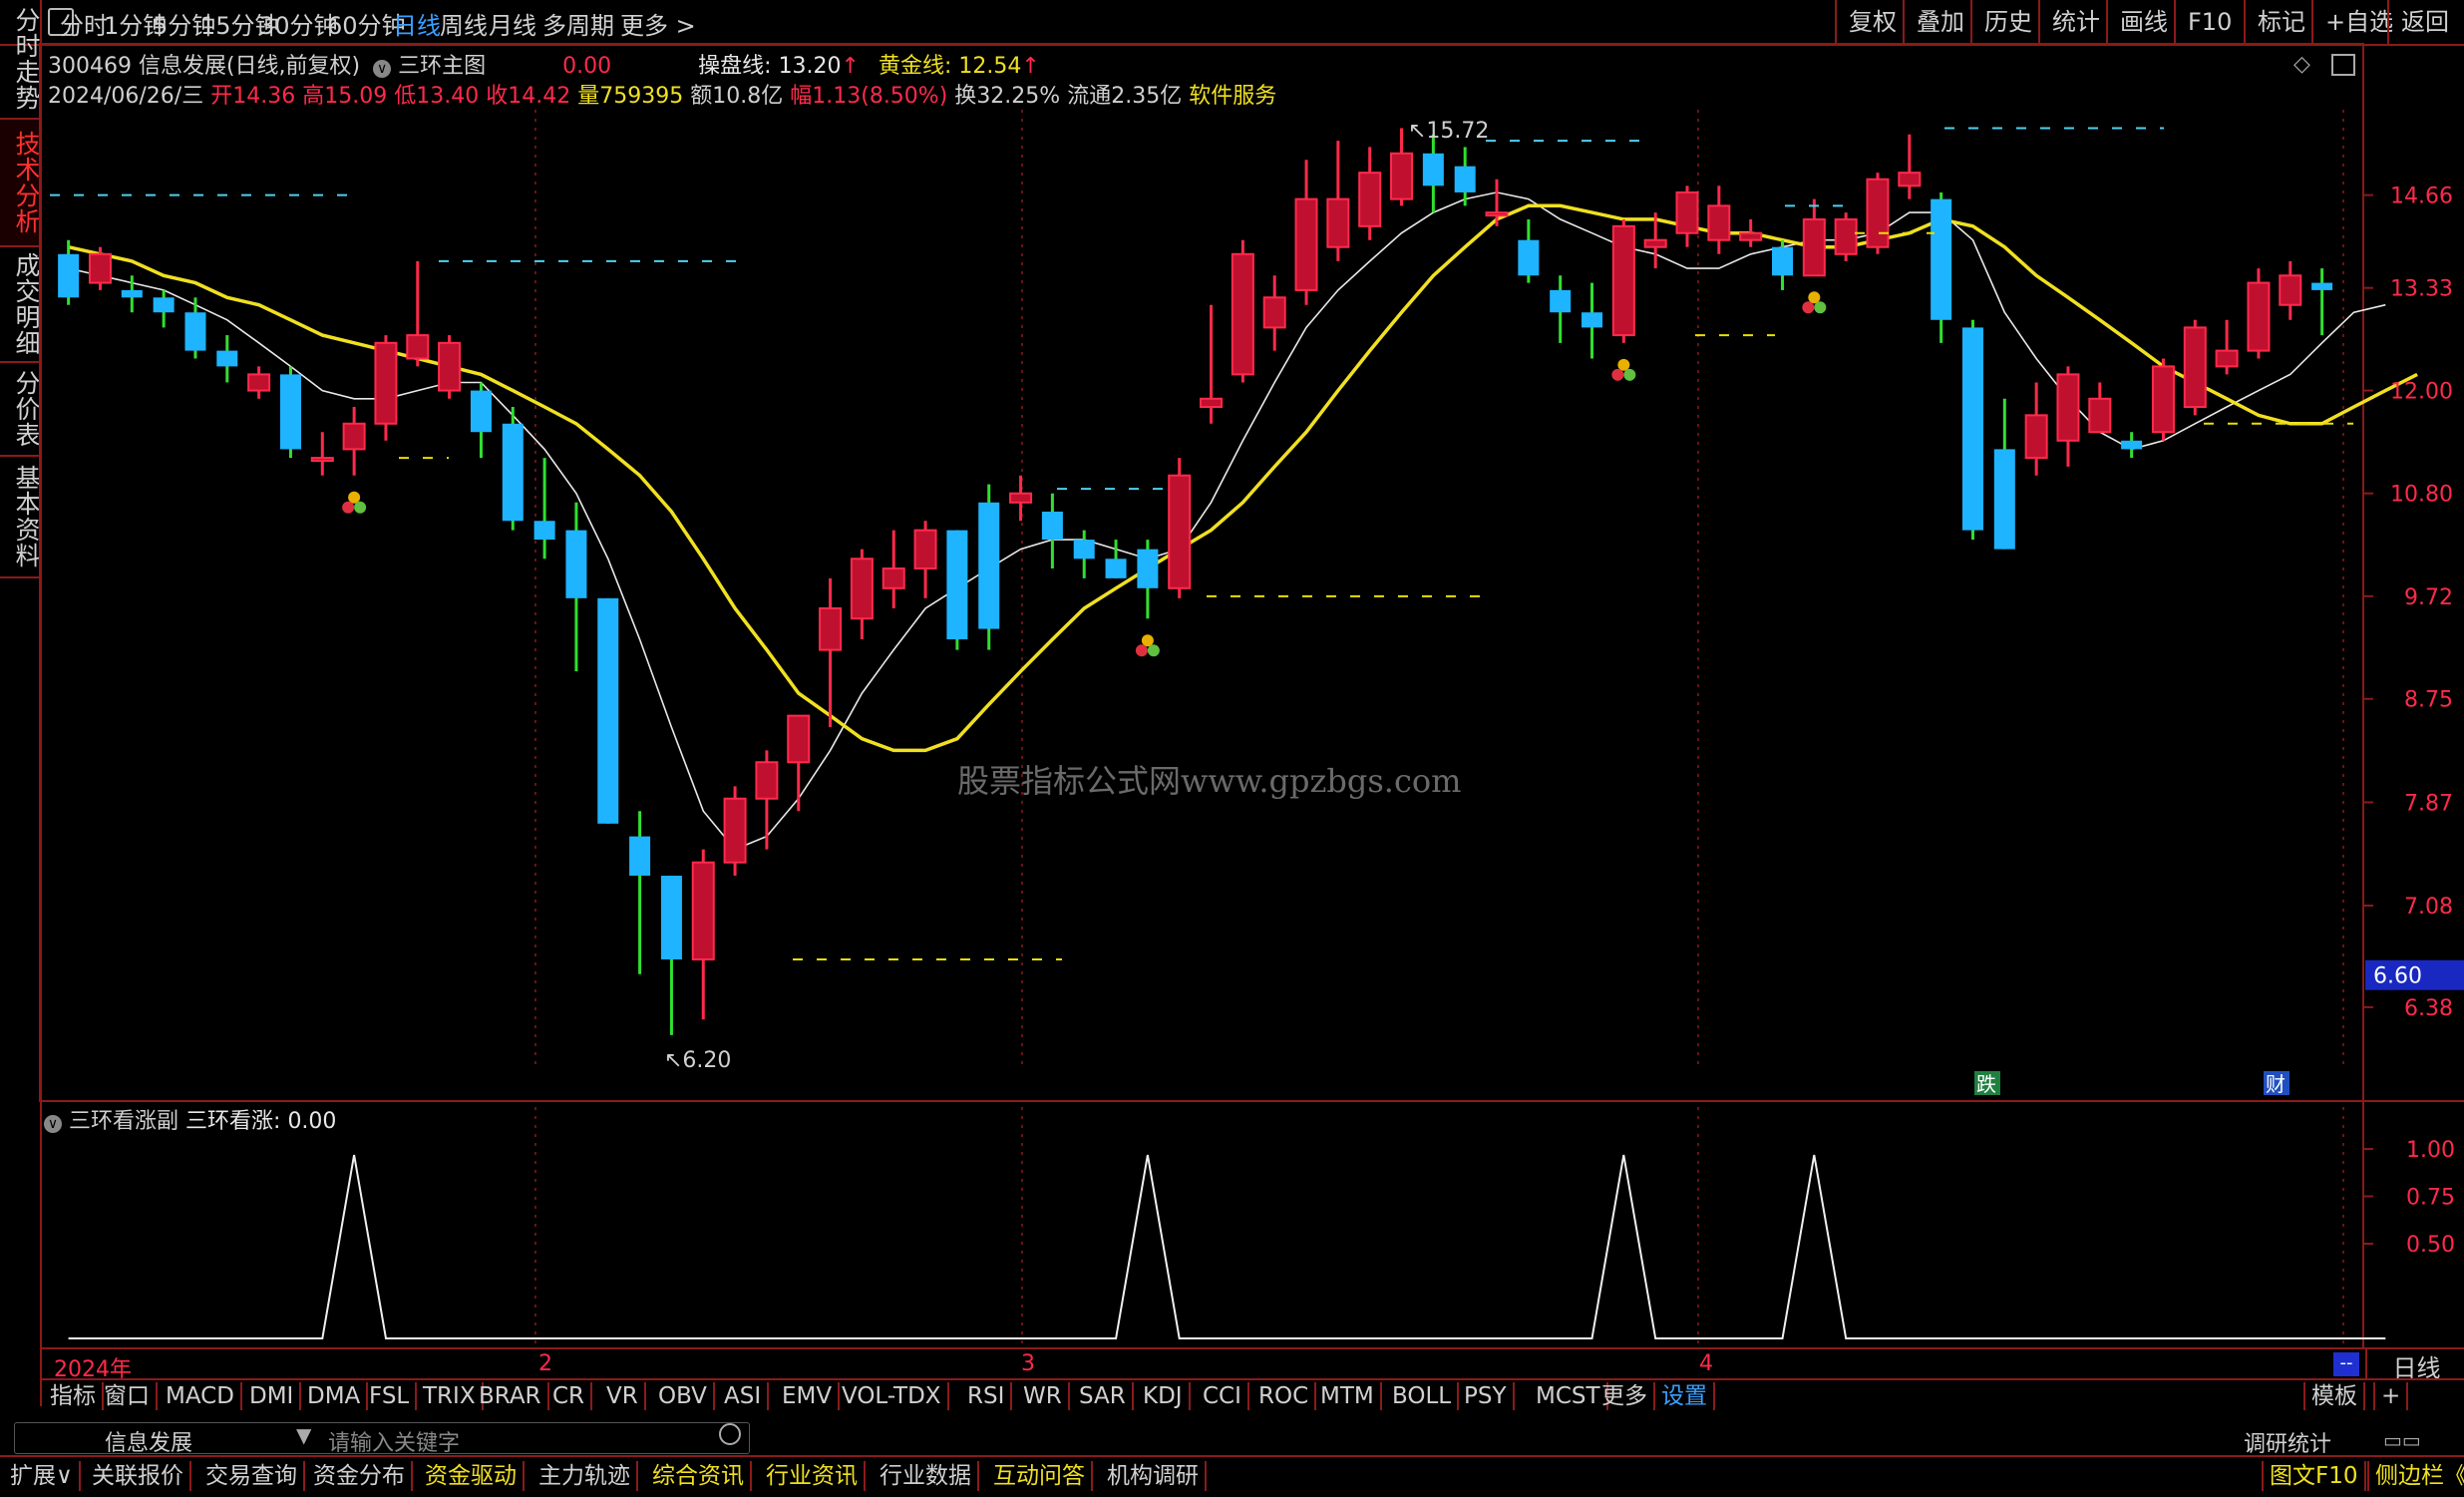 This screenshot has width=2464, height=1497. Describe the element at coordinates (2414, 1365) in the screenshot. I see `period-label: 日线` at that location.